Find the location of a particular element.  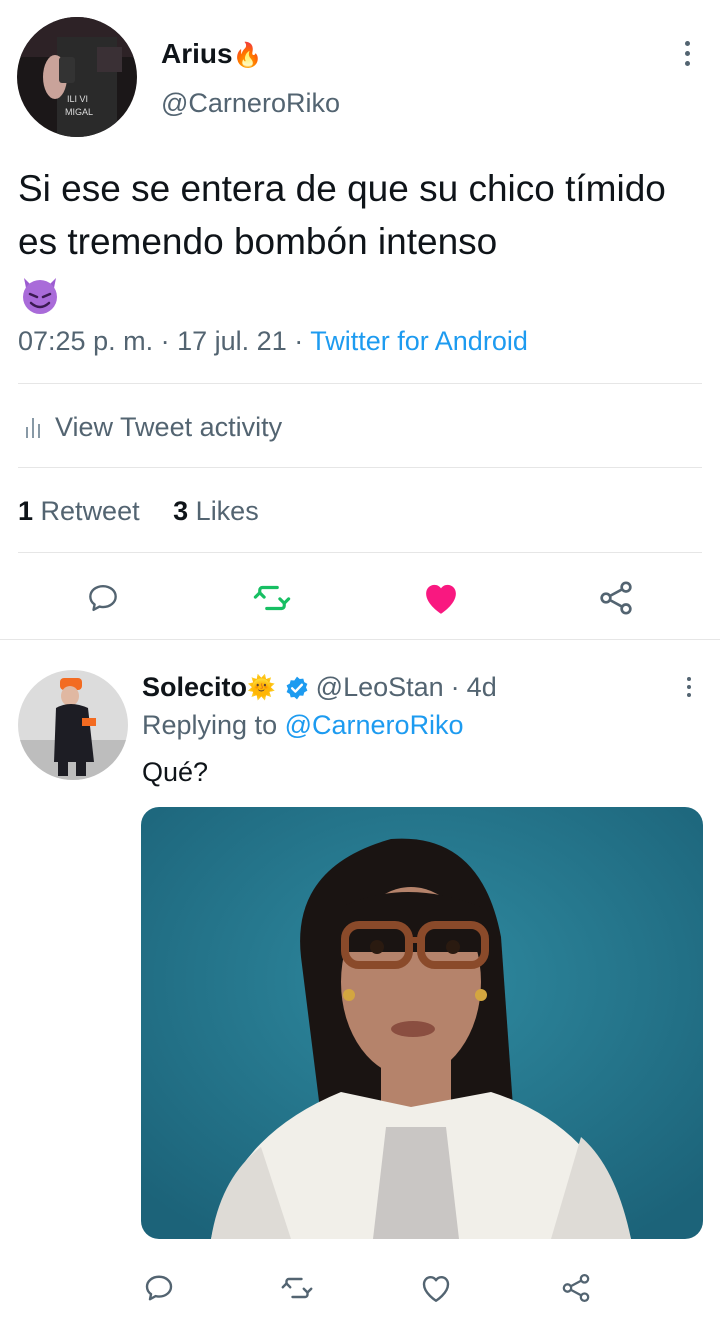

reply-share-button is located at coordinates (576, 1288).